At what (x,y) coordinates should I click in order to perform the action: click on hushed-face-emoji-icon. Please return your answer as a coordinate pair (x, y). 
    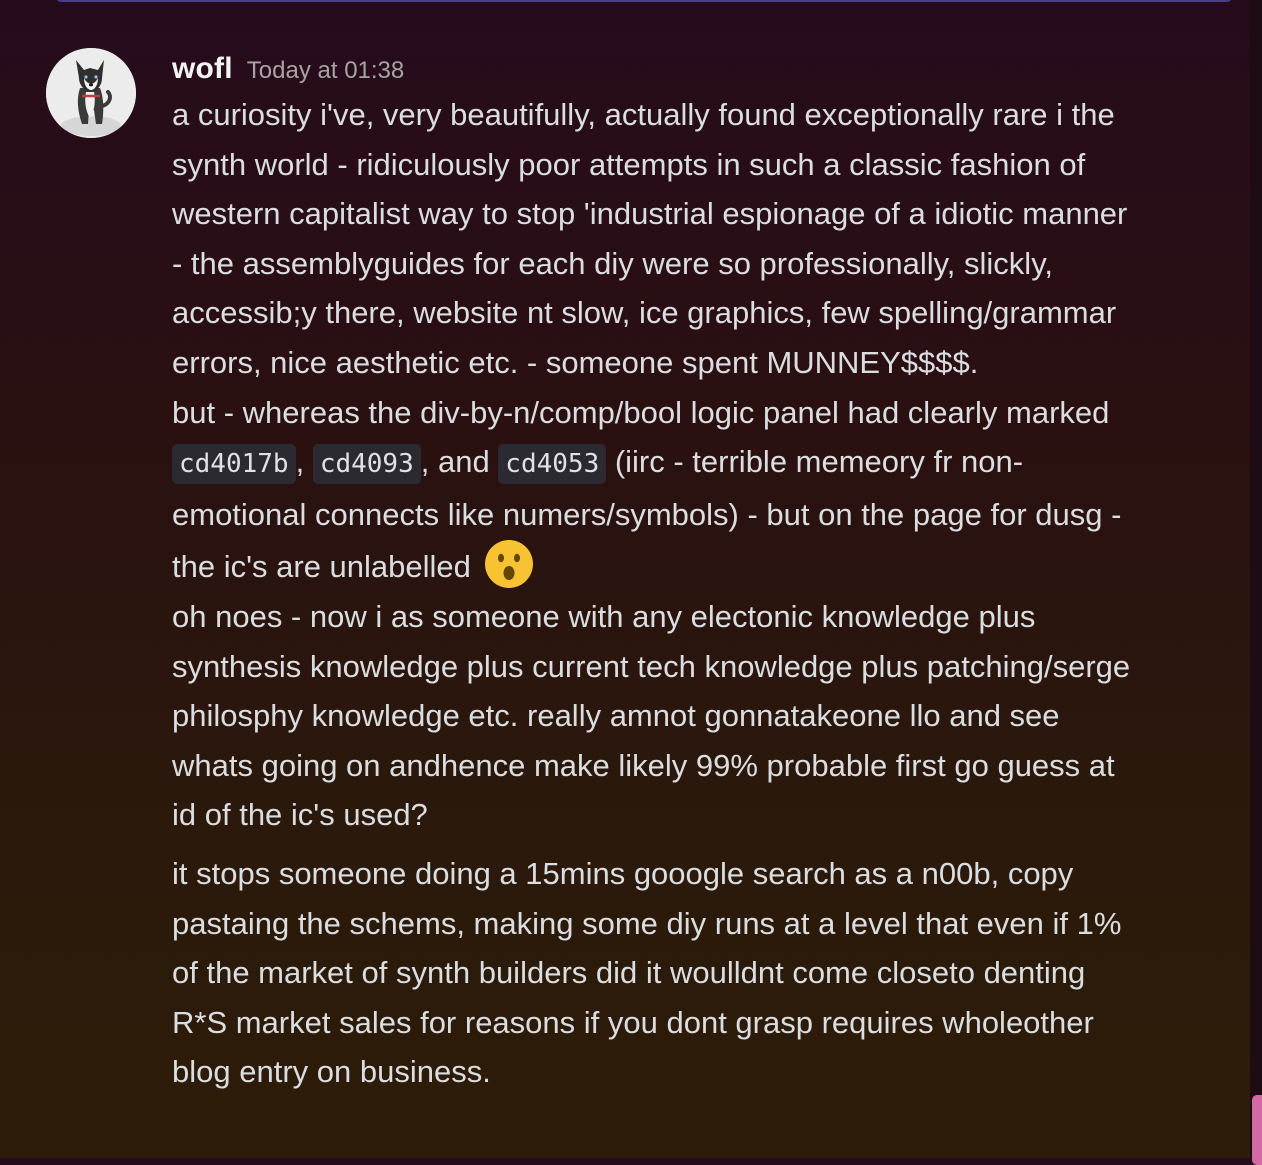
    Looking at the image, I should click on (509, 564).